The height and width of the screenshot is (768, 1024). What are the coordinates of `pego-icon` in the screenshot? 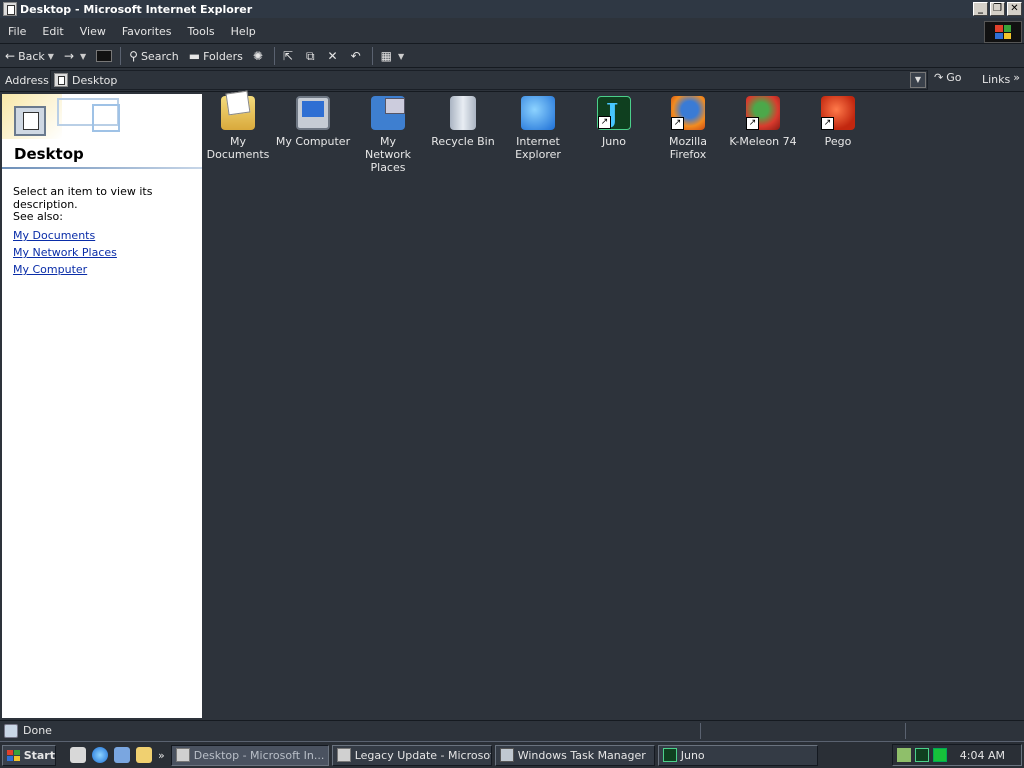 It's located at (838, 113).